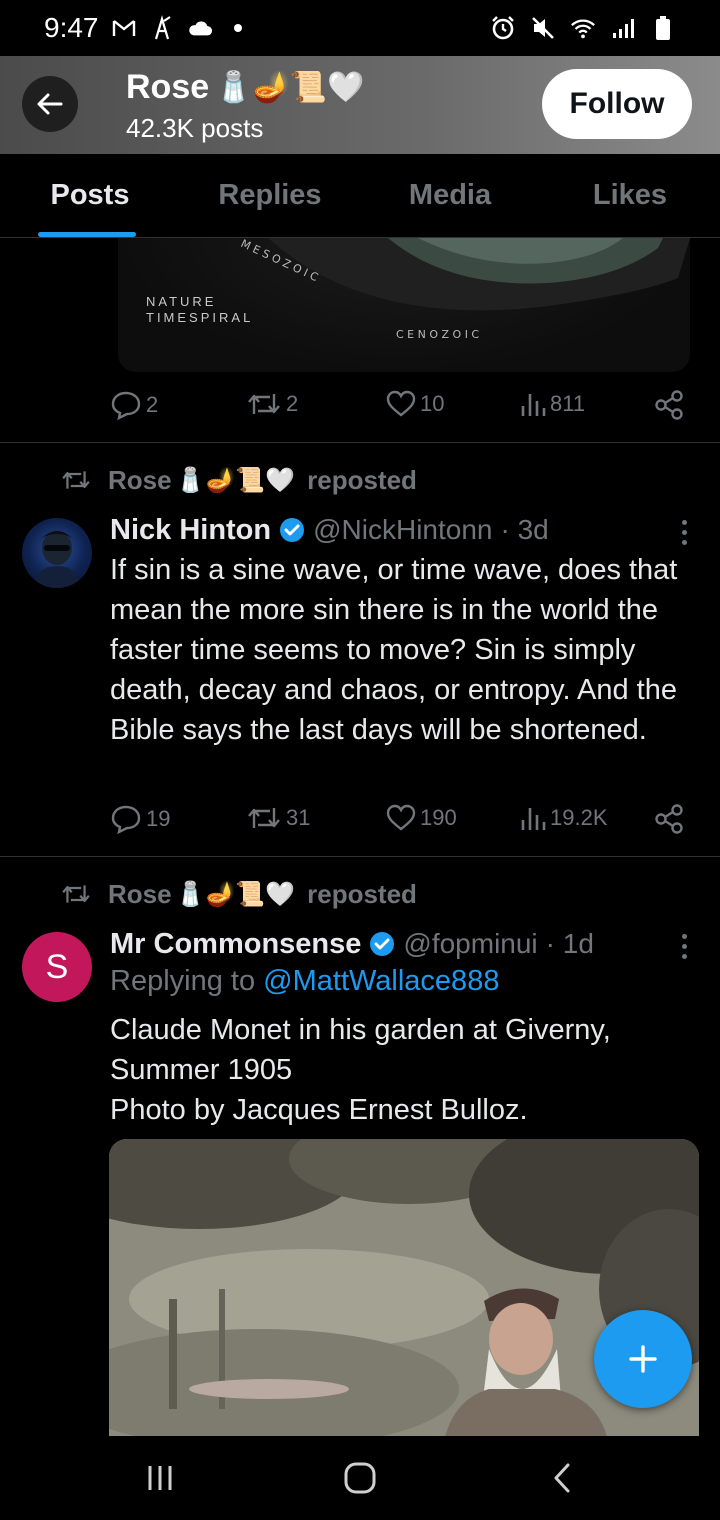 The height and width of the screenshot is (1520, 720). What do you see at coordinates (162, 28) in the screenshot?
I see `app-icon` at bounding box center [162, 28].